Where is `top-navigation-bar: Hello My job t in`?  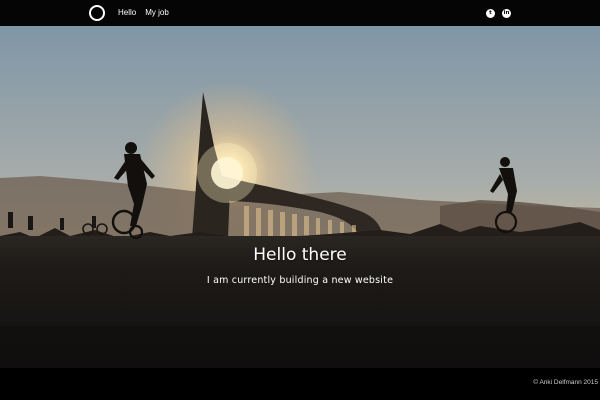
top-navigation-bar: Hello My job t in is located at coordinates (300, 13).